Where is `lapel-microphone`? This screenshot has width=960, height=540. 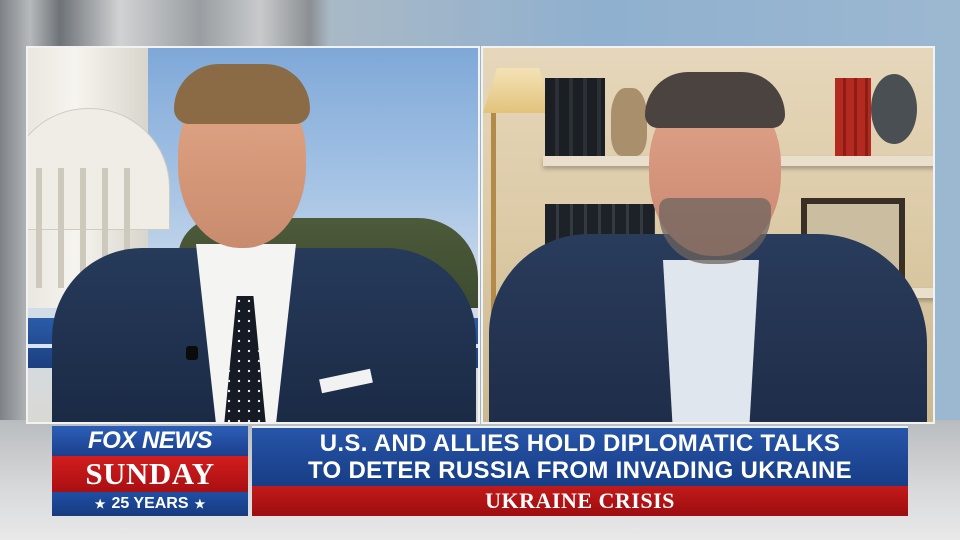
lapel-microphone is located at coordinates (192, 353).